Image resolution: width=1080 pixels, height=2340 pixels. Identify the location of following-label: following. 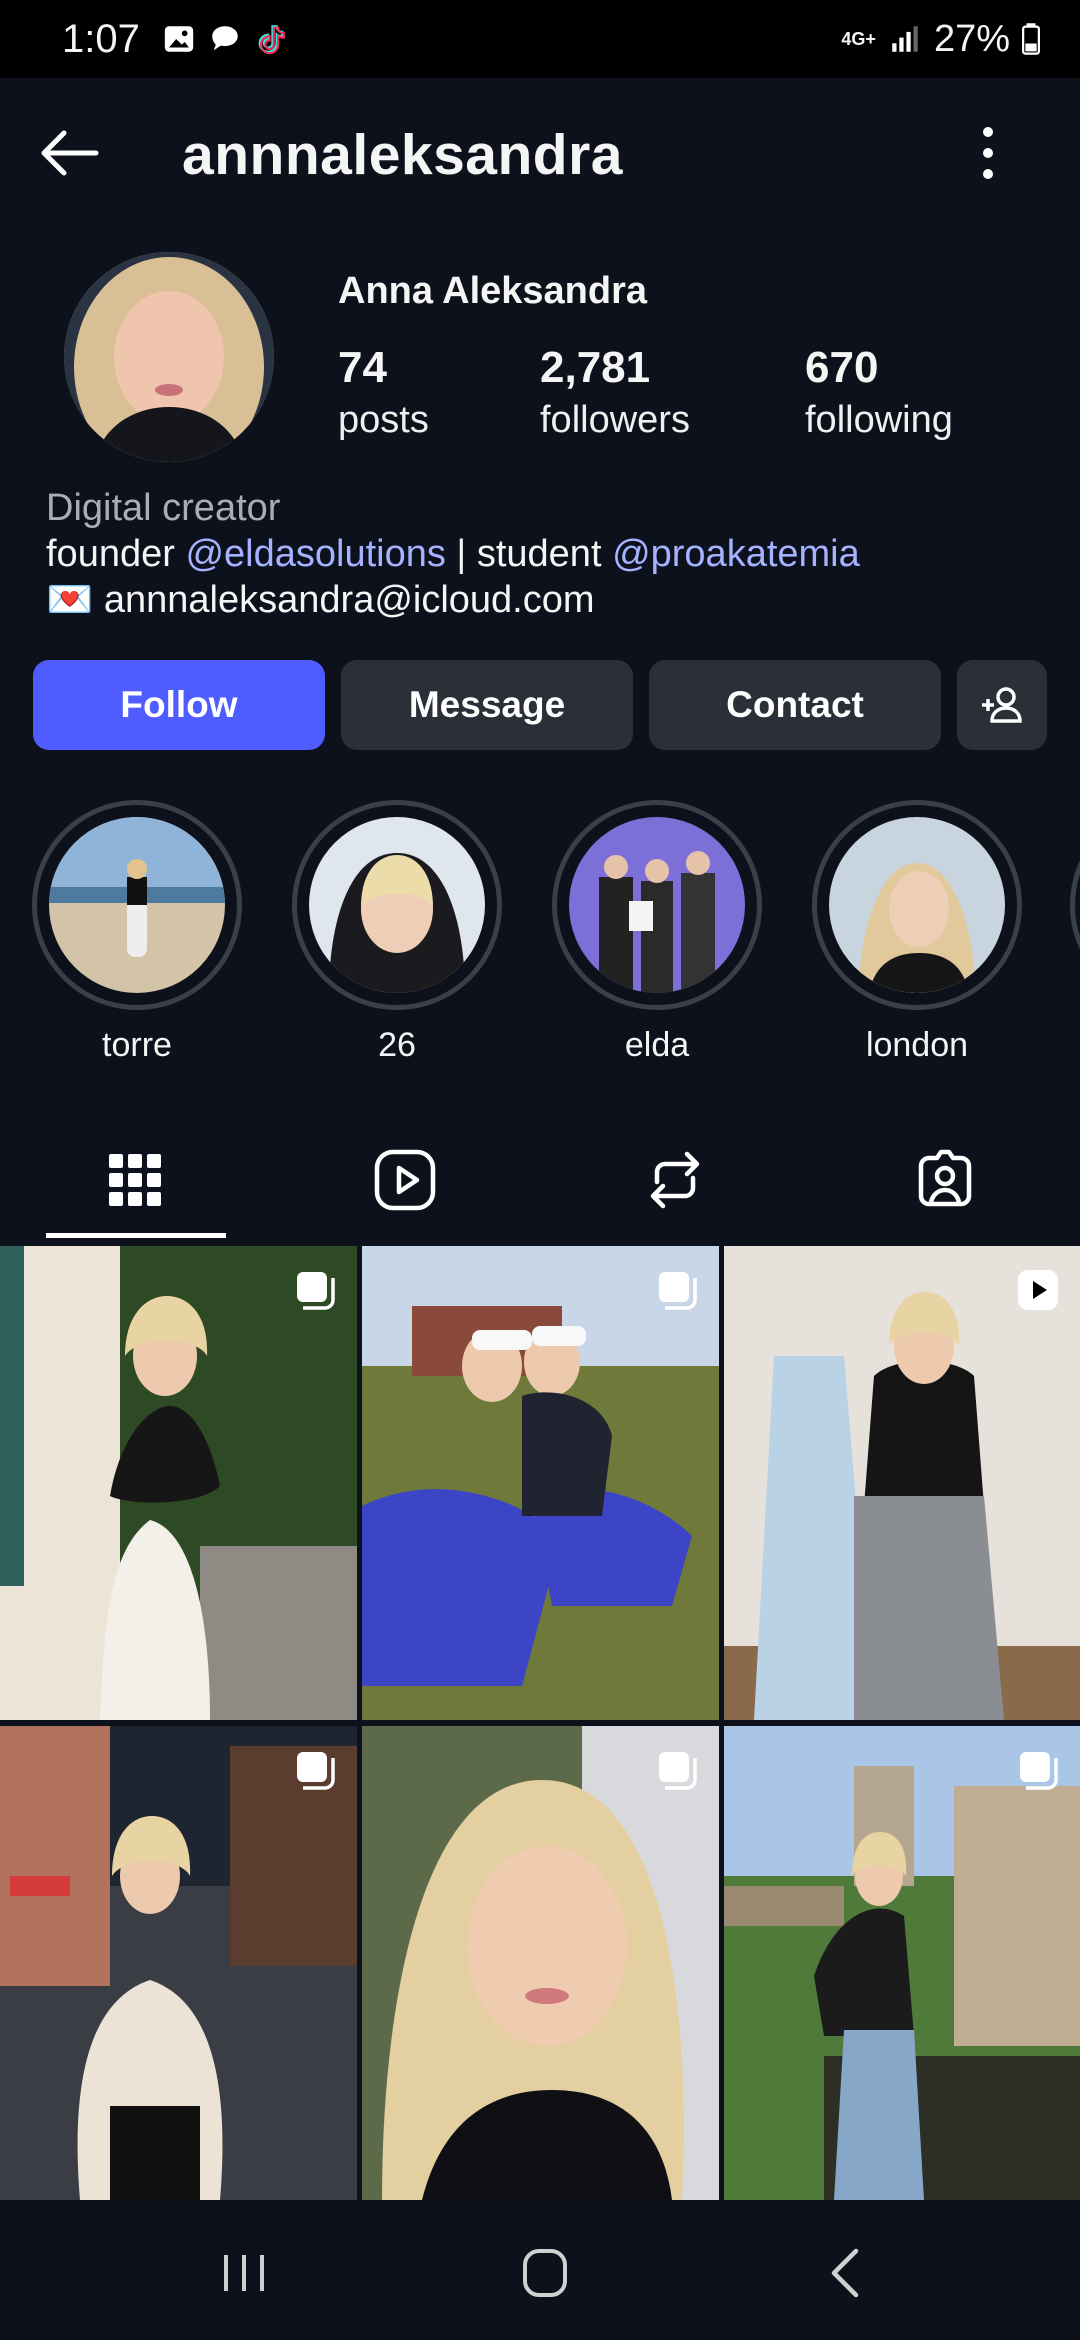
(879, 420).